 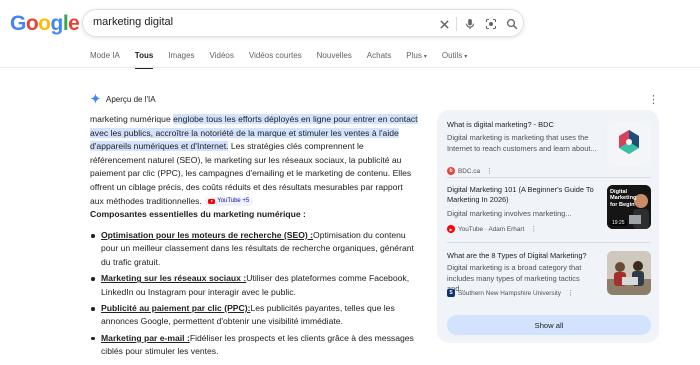 I want to click on bdc-thumbnail, so click(x=629, y=144).